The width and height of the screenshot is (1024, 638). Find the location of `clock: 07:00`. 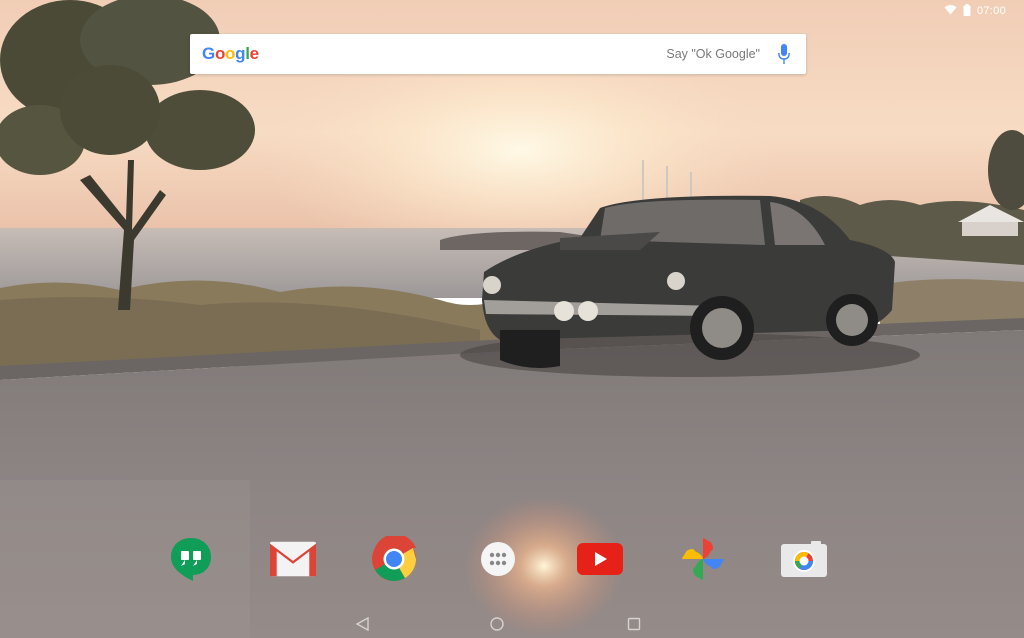

clock: 07:00 is located at coordinates (991, 11).